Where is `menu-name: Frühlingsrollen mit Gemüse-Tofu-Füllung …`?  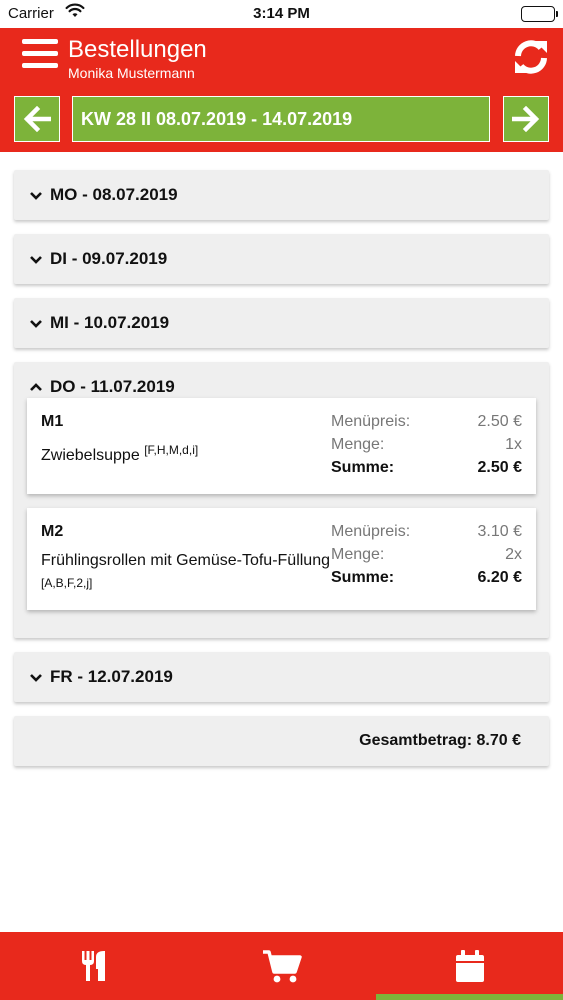 menu-name: Frühlingsrollen mit Gemüse-Tofu-Füllung … is located at coordinates (185, 571).